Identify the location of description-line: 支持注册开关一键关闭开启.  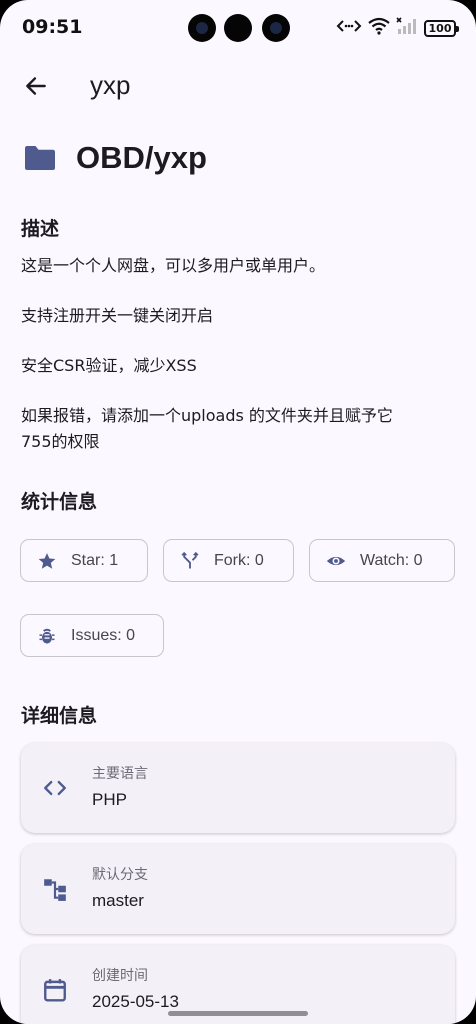
(117, 315).